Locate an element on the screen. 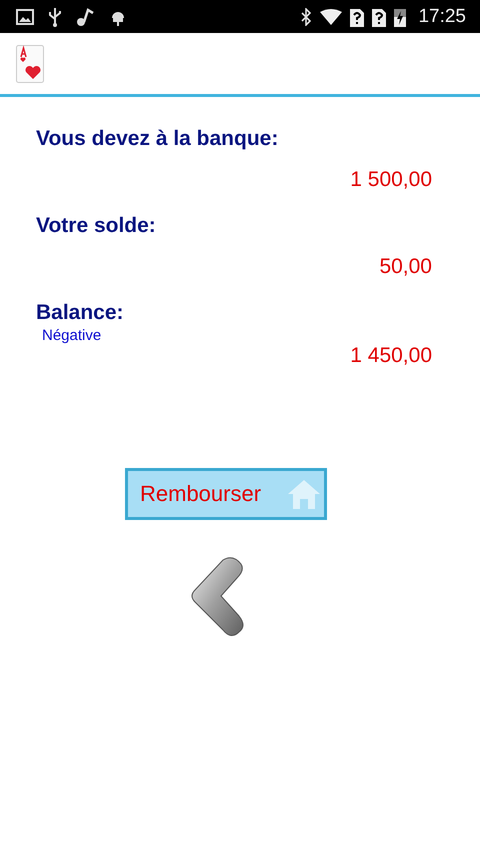 This screenshot has width=480, height=854. row-label: Vous devez à la banque: is located at coordinates (158, 139).